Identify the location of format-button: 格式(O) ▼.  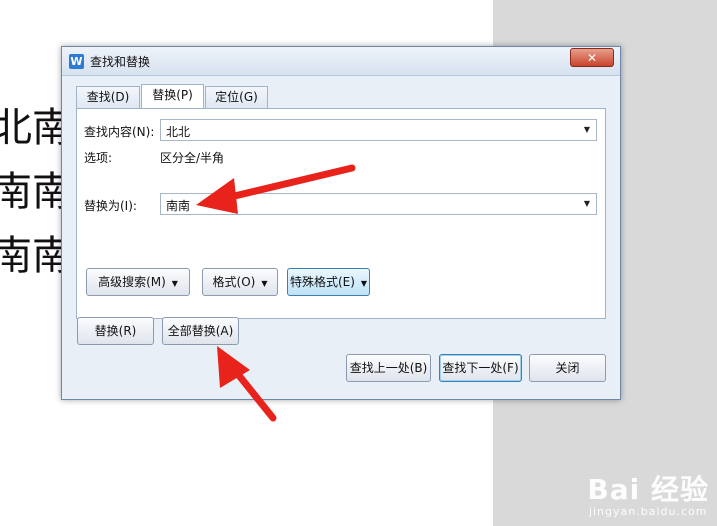
(240, 282).